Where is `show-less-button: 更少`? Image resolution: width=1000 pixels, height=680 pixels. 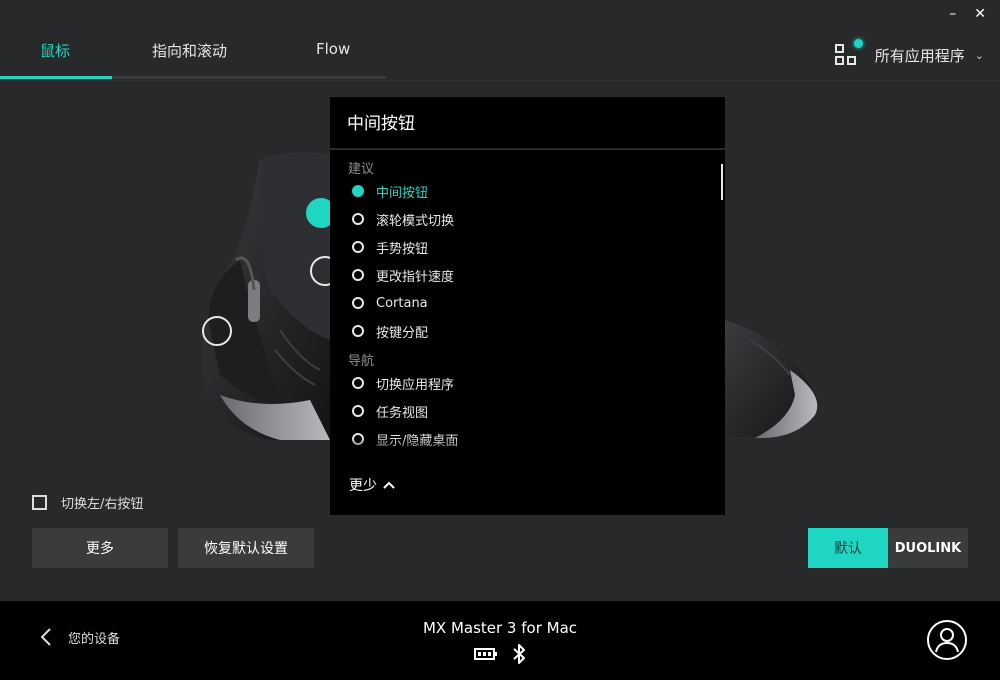
show-less-button: 更少 is located at coordinates (372, 485).